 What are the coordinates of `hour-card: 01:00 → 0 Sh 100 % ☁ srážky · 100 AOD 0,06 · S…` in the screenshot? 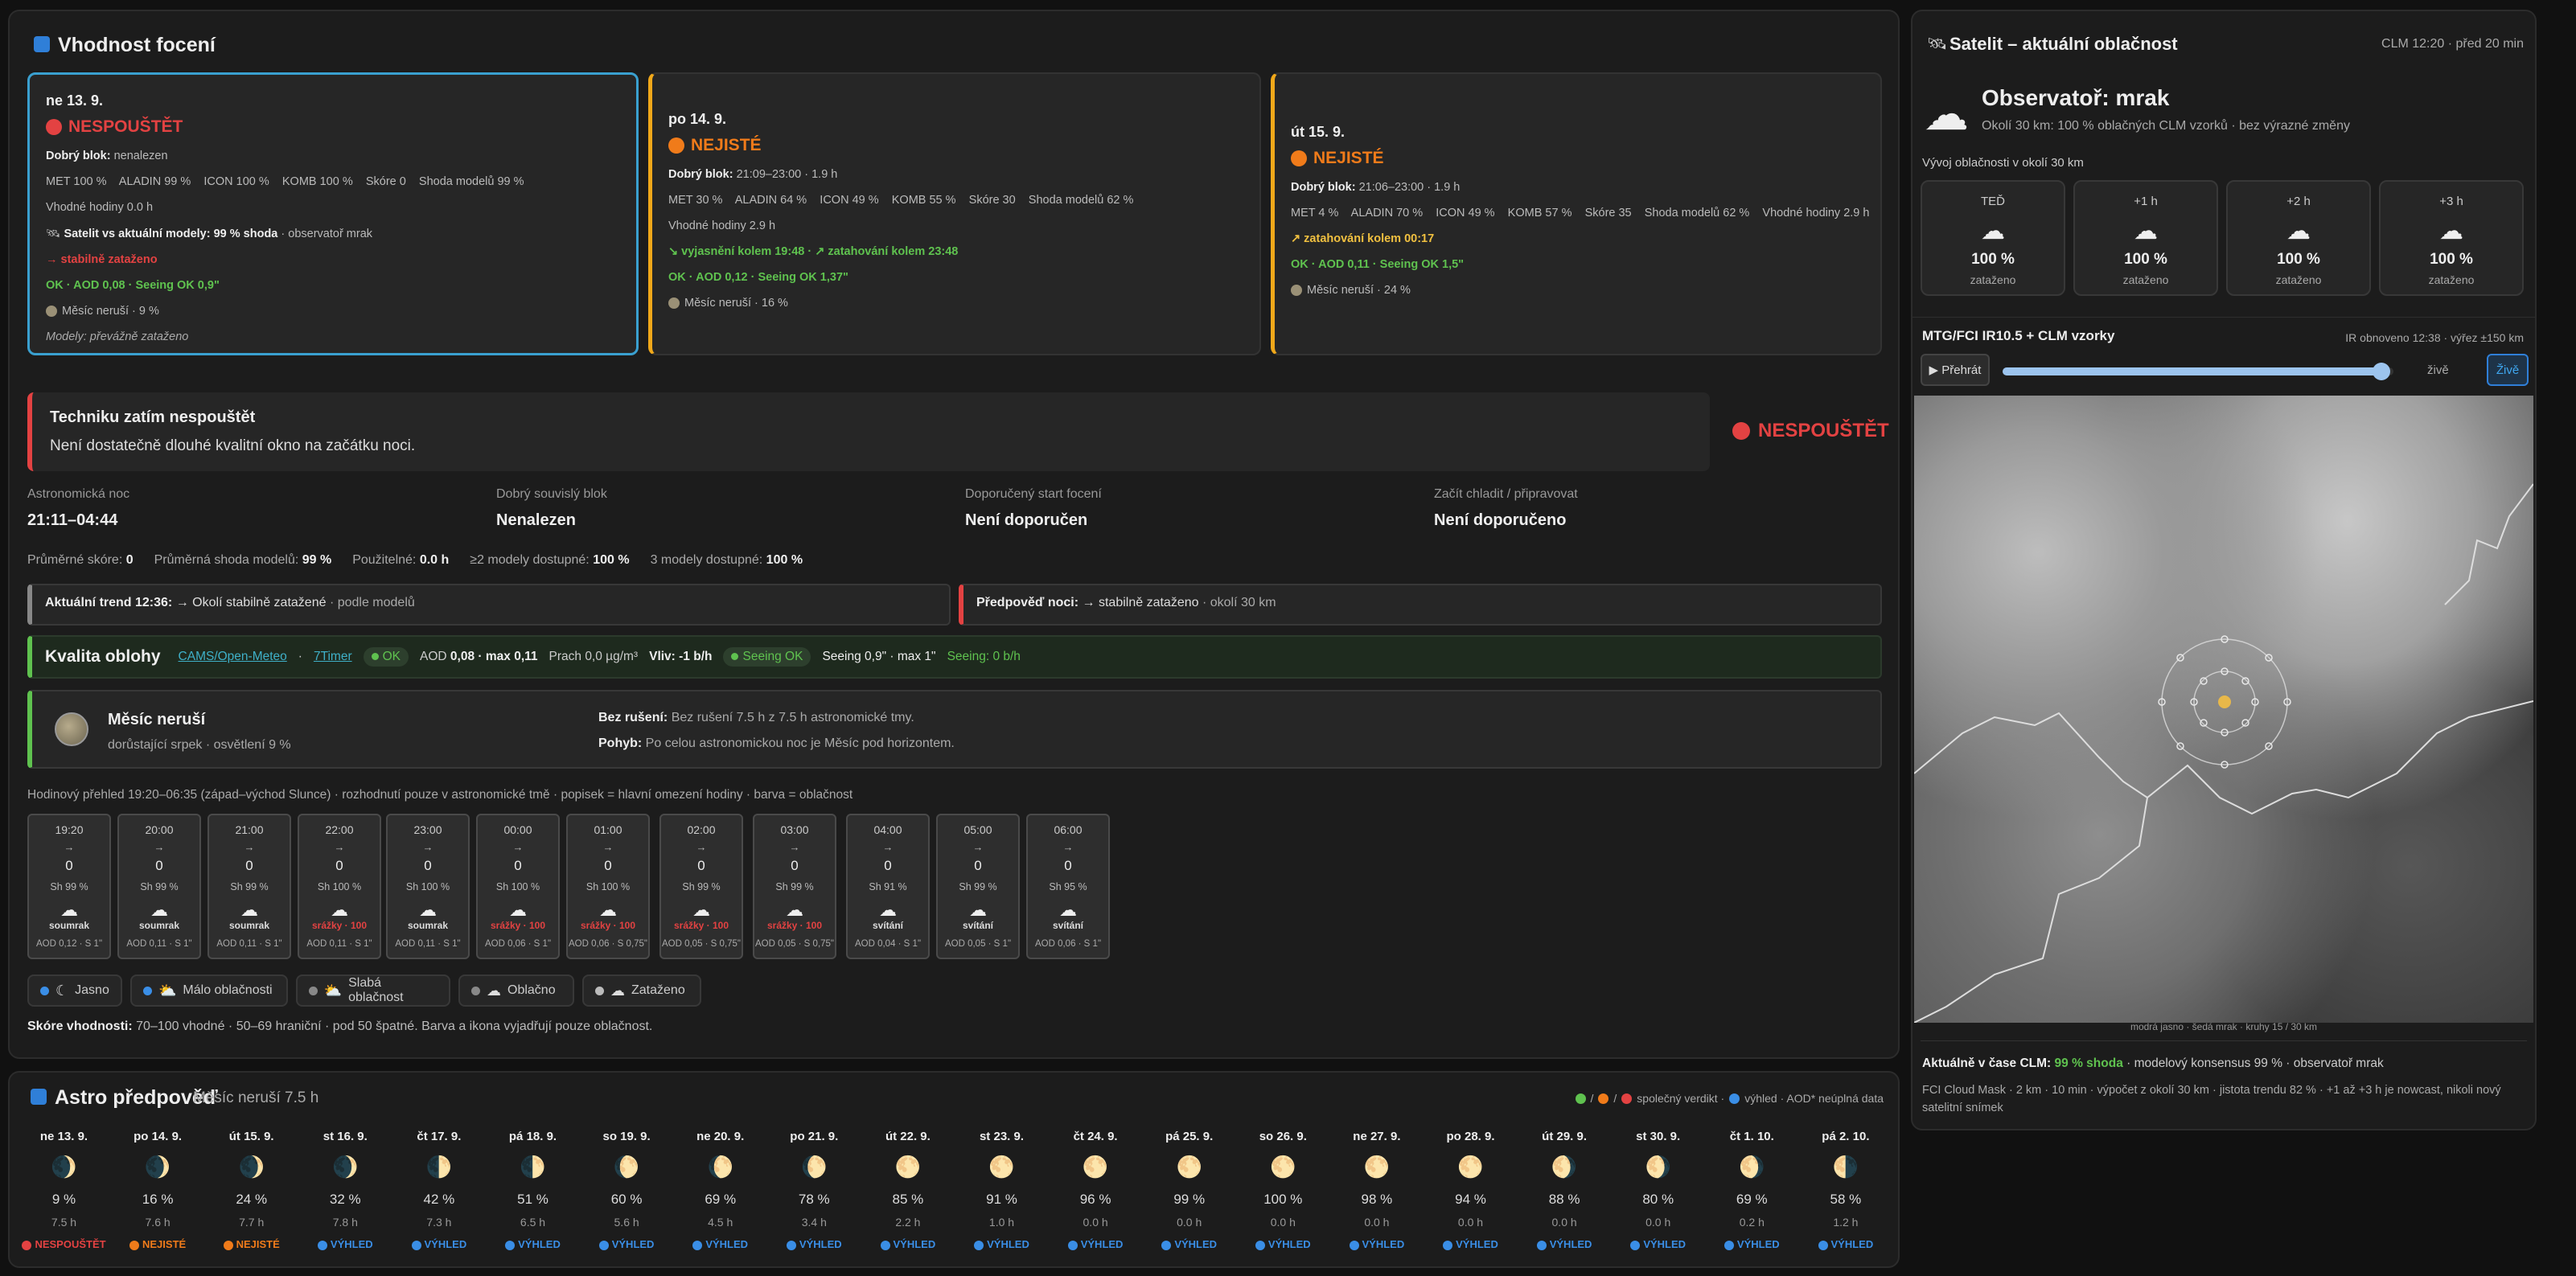 It's located at (608, 886).